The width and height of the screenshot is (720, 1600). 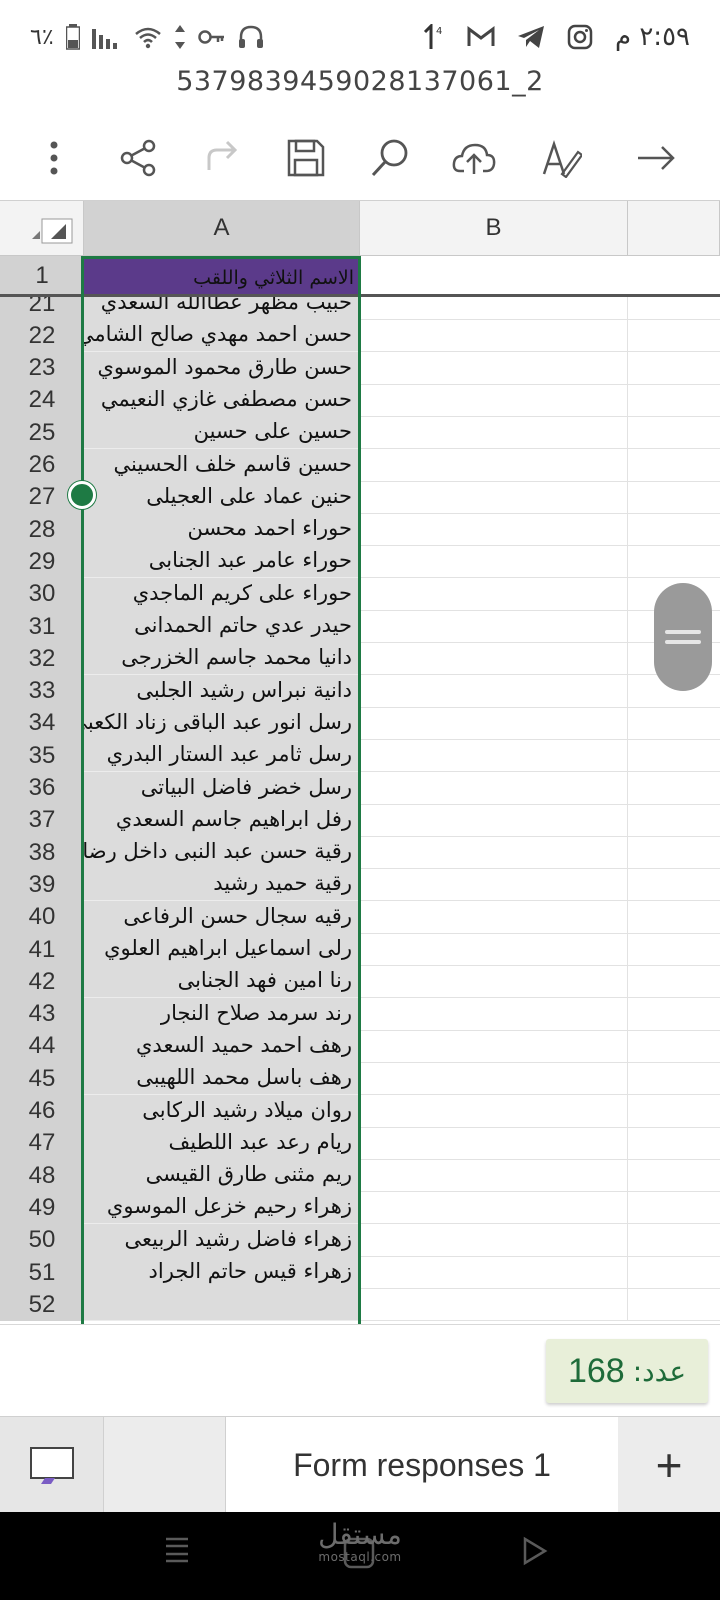 What do you see at coordinates (222, 308) in the screenshot?
I see `cell-a: حبيب مظهر عطاالله السعدي` at bounding box center [222, 308].